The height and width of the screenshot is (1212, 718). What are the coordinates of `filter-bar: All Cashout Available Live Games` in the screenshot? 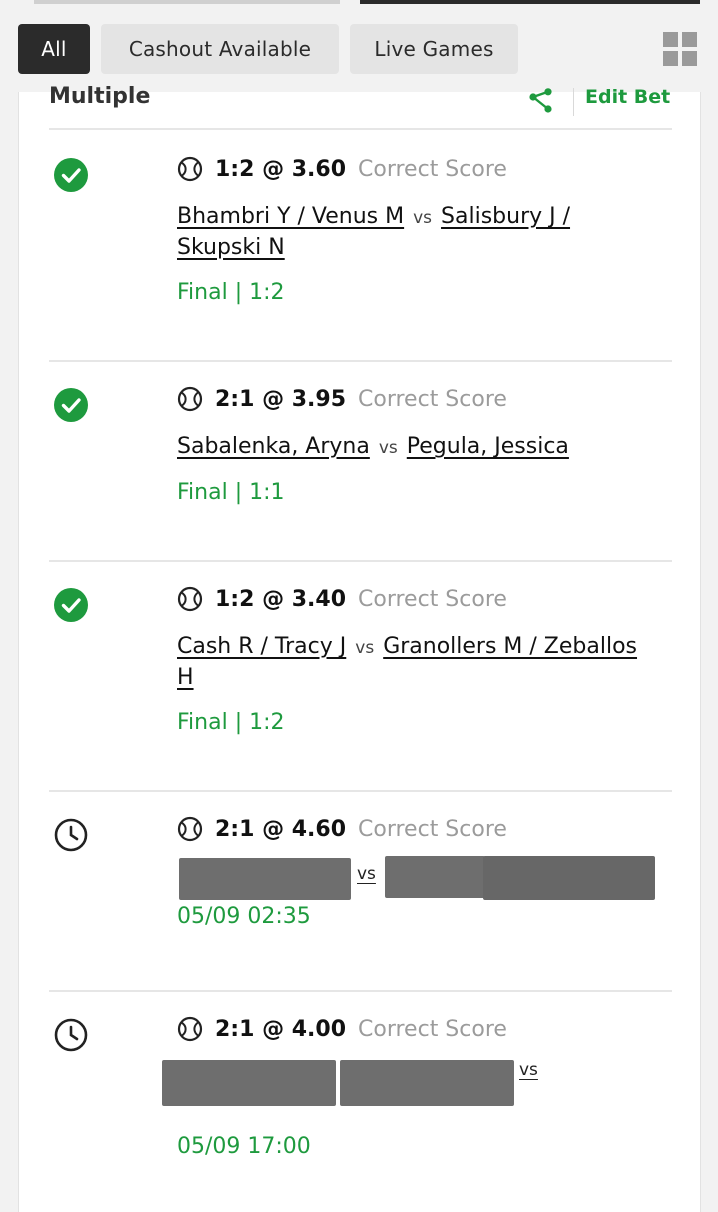 It's located at (368, 50).